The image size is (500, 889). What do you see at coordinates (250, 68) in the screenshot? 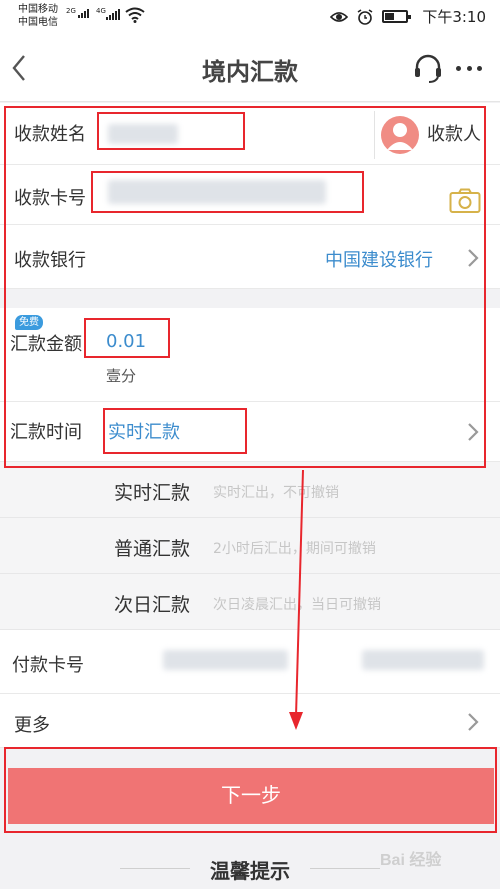
I see `nav-bar: 境内汇款` at bounding box center [250, 68].